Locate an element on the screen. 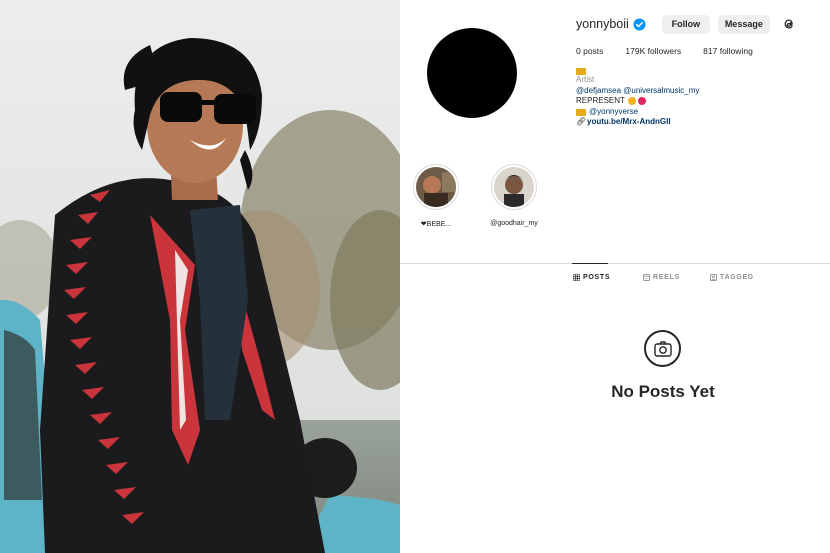 The height and width of the screenshot is (553, 830). story-highlight: @goodhair_my is located at coordinates (514, 195).